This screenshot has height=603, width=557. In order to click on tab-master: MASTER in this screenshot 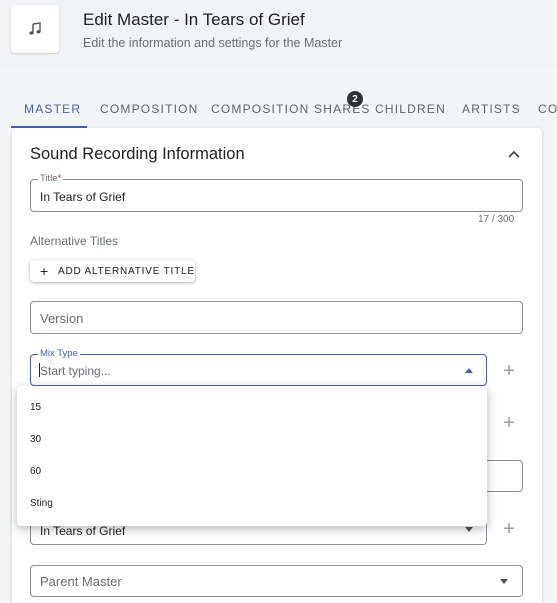, I will do `click(52, 109)`.